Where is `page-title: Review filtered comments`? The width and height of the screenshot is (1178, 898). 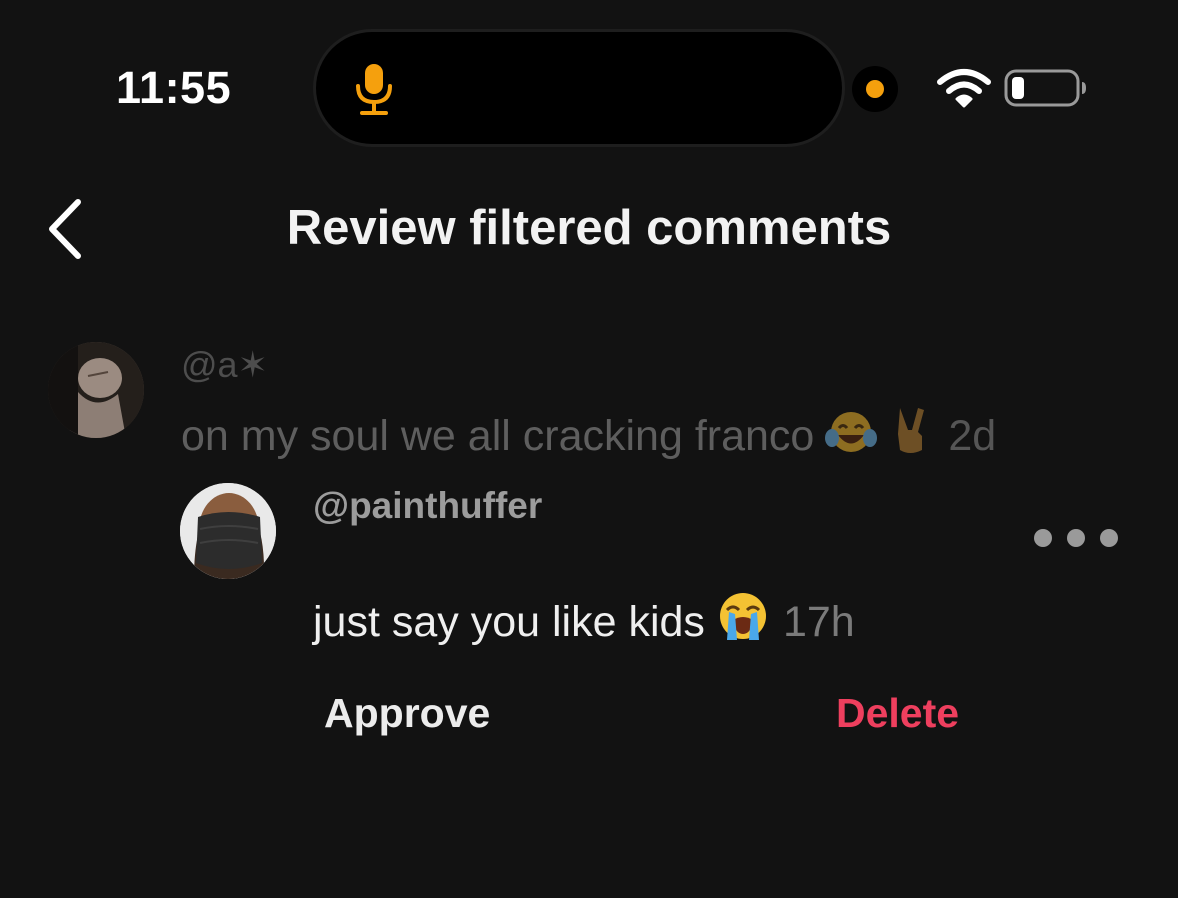
page-title: Review filtered comments is located at coordinates (589, 228).